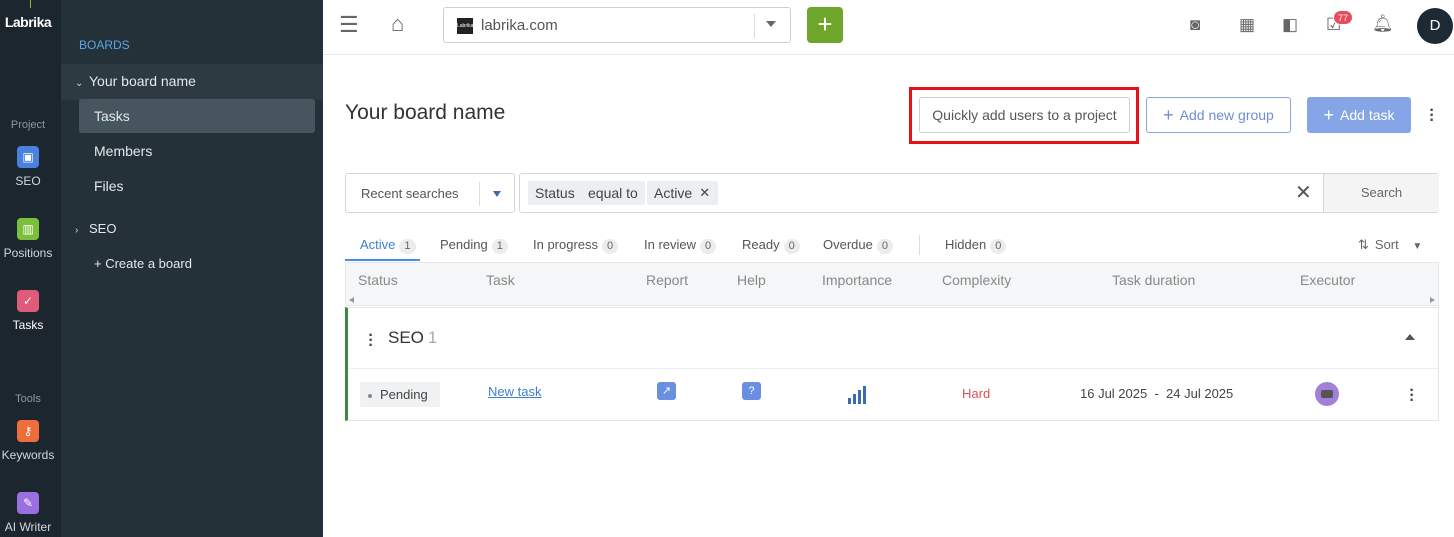 The image size is (1454, 537). Describe the element at coordinates (112, 116) in the screenshot. I see `sub-item-tasks: Tasks` at that location.